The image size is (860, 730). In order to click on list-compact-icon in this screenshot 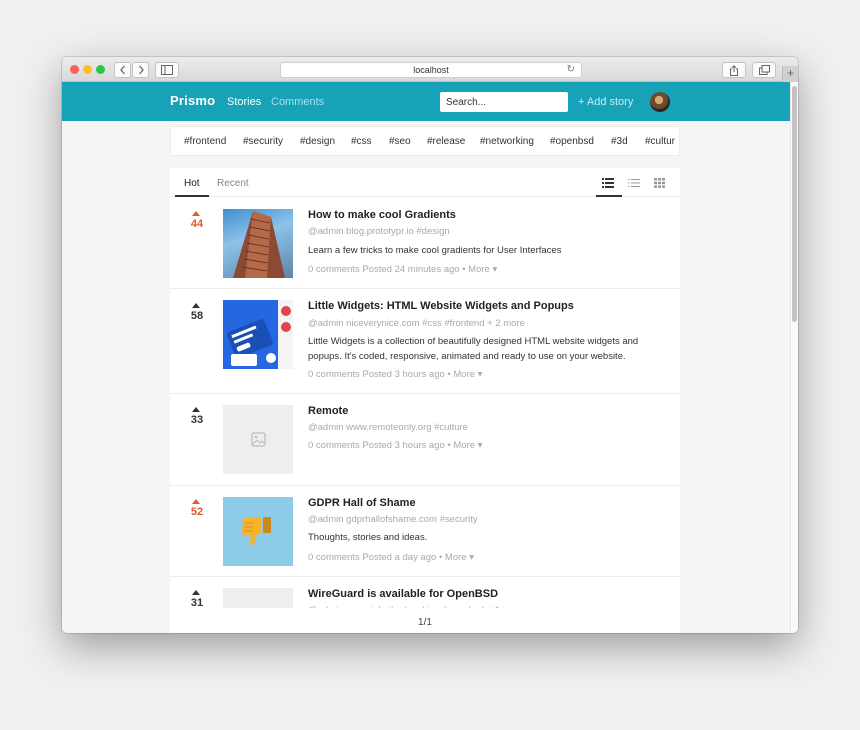, I will do `click(634, 183)`.